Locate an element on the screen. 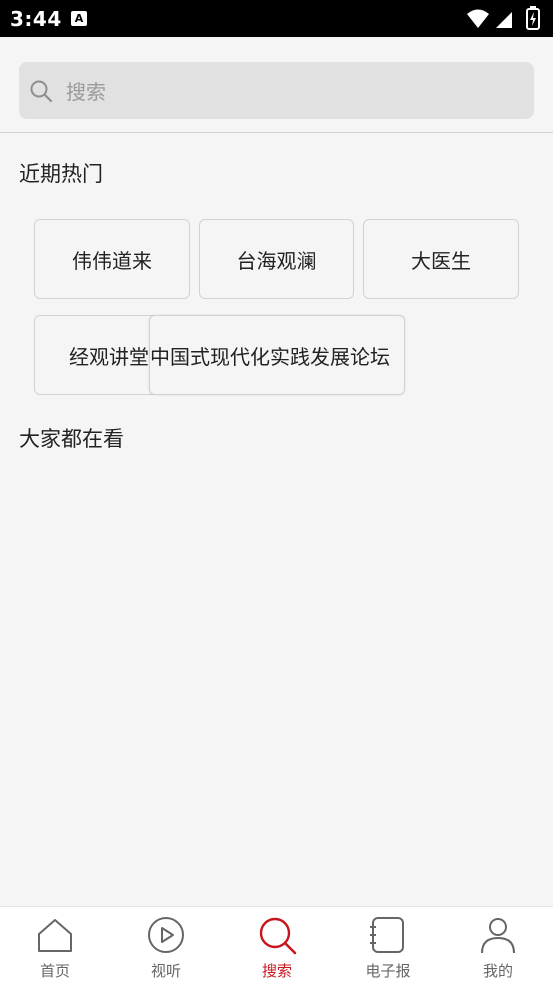 Image resolution: width=553 pixels, height=985 pixels. nav-mine: 我的 is located at coordinates (498, 946).